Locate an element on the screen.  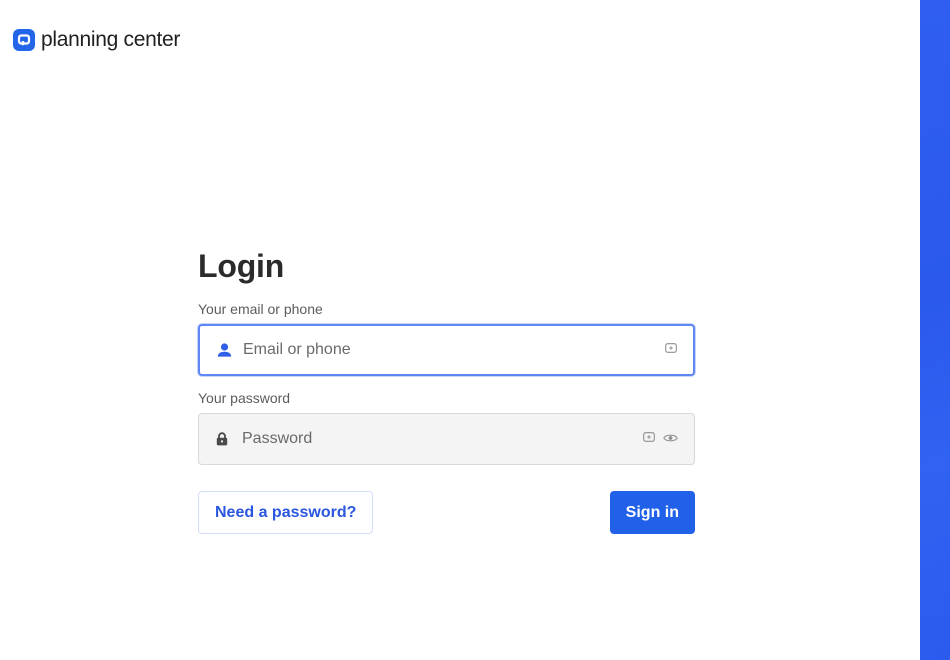
brand-name: planning center is located at coordinates (111, 39).